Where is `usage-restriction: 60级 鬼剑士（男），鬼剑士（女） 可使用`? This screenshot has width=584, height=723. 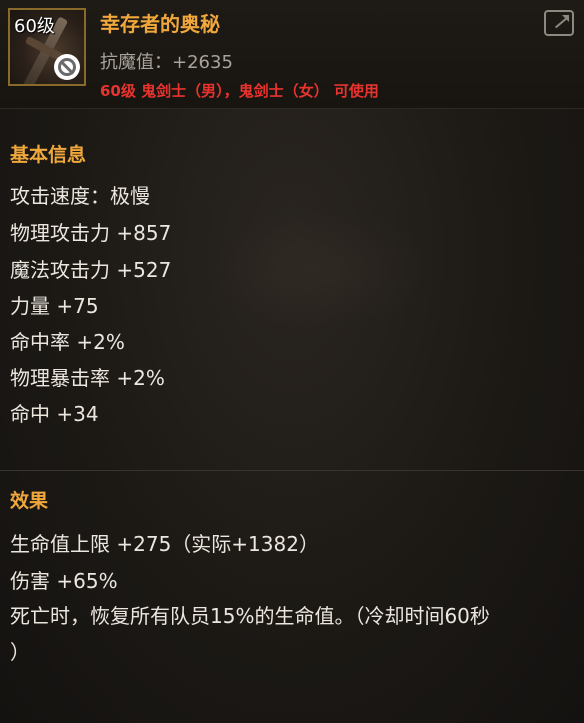
usage-restriction: 60级 鬼剑士（男），鬼剑士（女） 可使用 is located at coordinates (239, 91).